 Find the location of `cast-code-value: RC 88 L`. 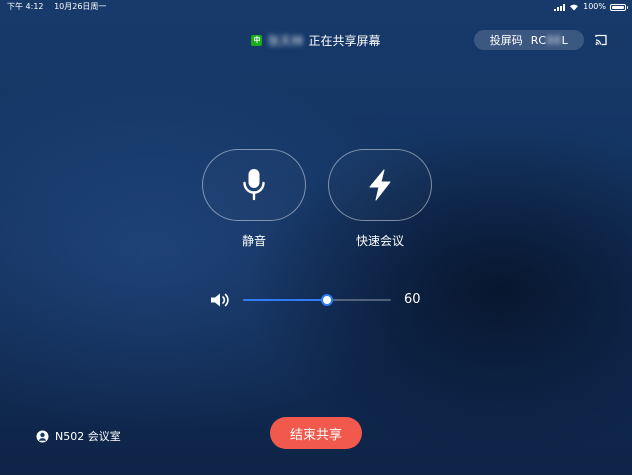

cast-code-value: RC 88 L is located at coordinates (549, 40).